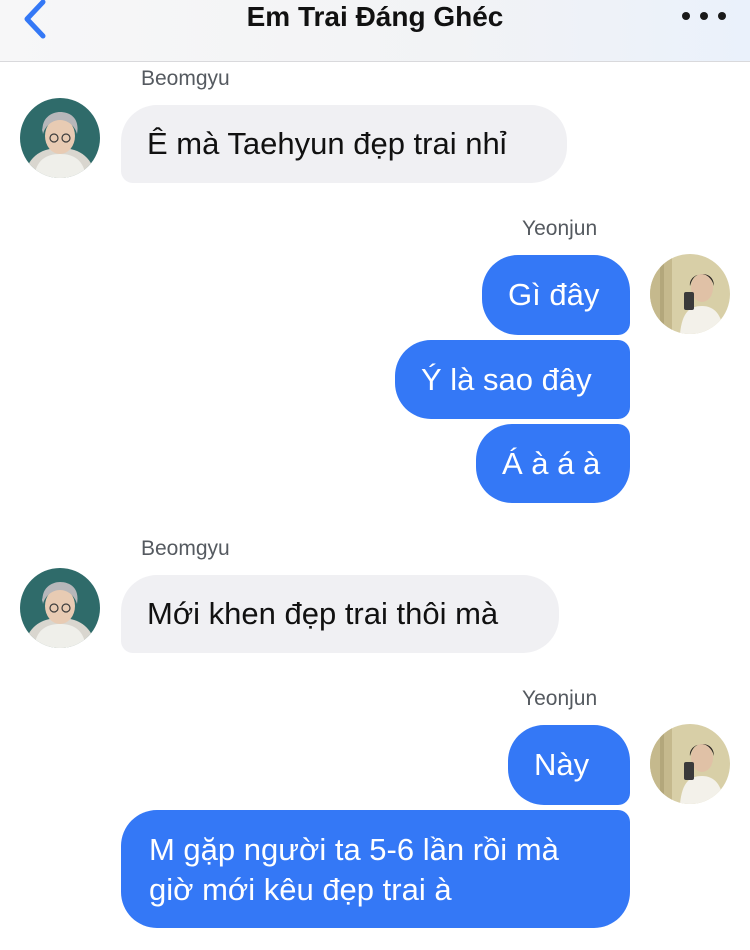 This screenshot has width=750, height=950. Describe the element at coordinates (375, 16) in the screenshot. I see `chat-title: Em Trai Đáng Ghéc` at that location.